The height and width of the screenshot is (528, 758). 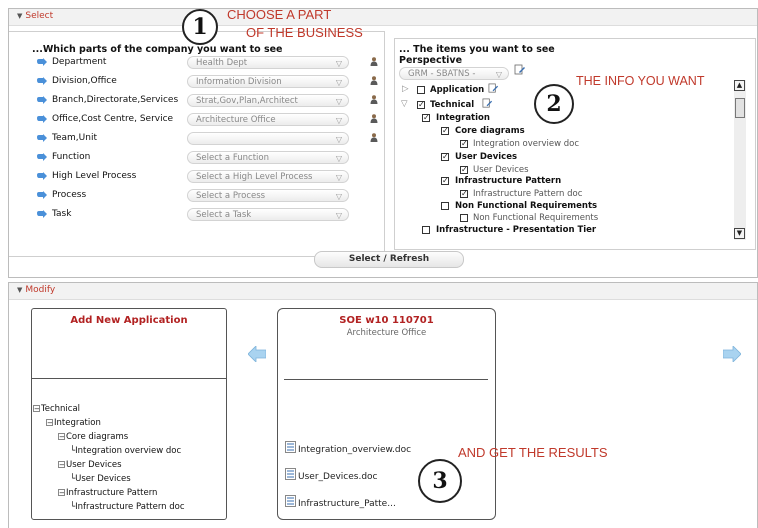 What do you see at coordinates (490, 131) in the screenshot?
I see `tree-item-core-diagrams: Core diagrams` at bounding box center [490, 131].